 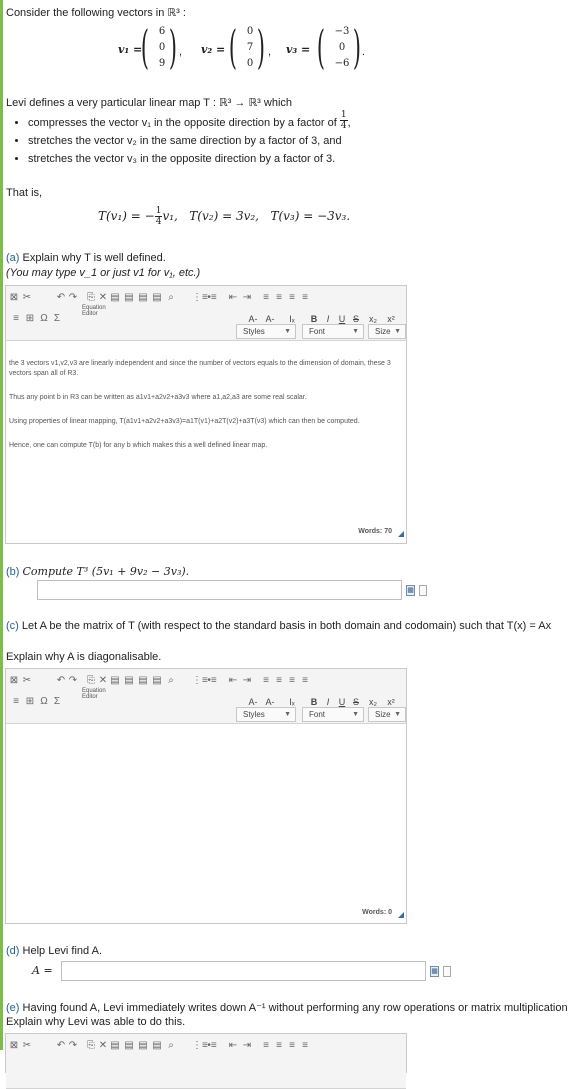 What do you see at coordinates (377, 912) in the screenshot?
I see `word-count: Words: 0` at bounding box center [377, 912].